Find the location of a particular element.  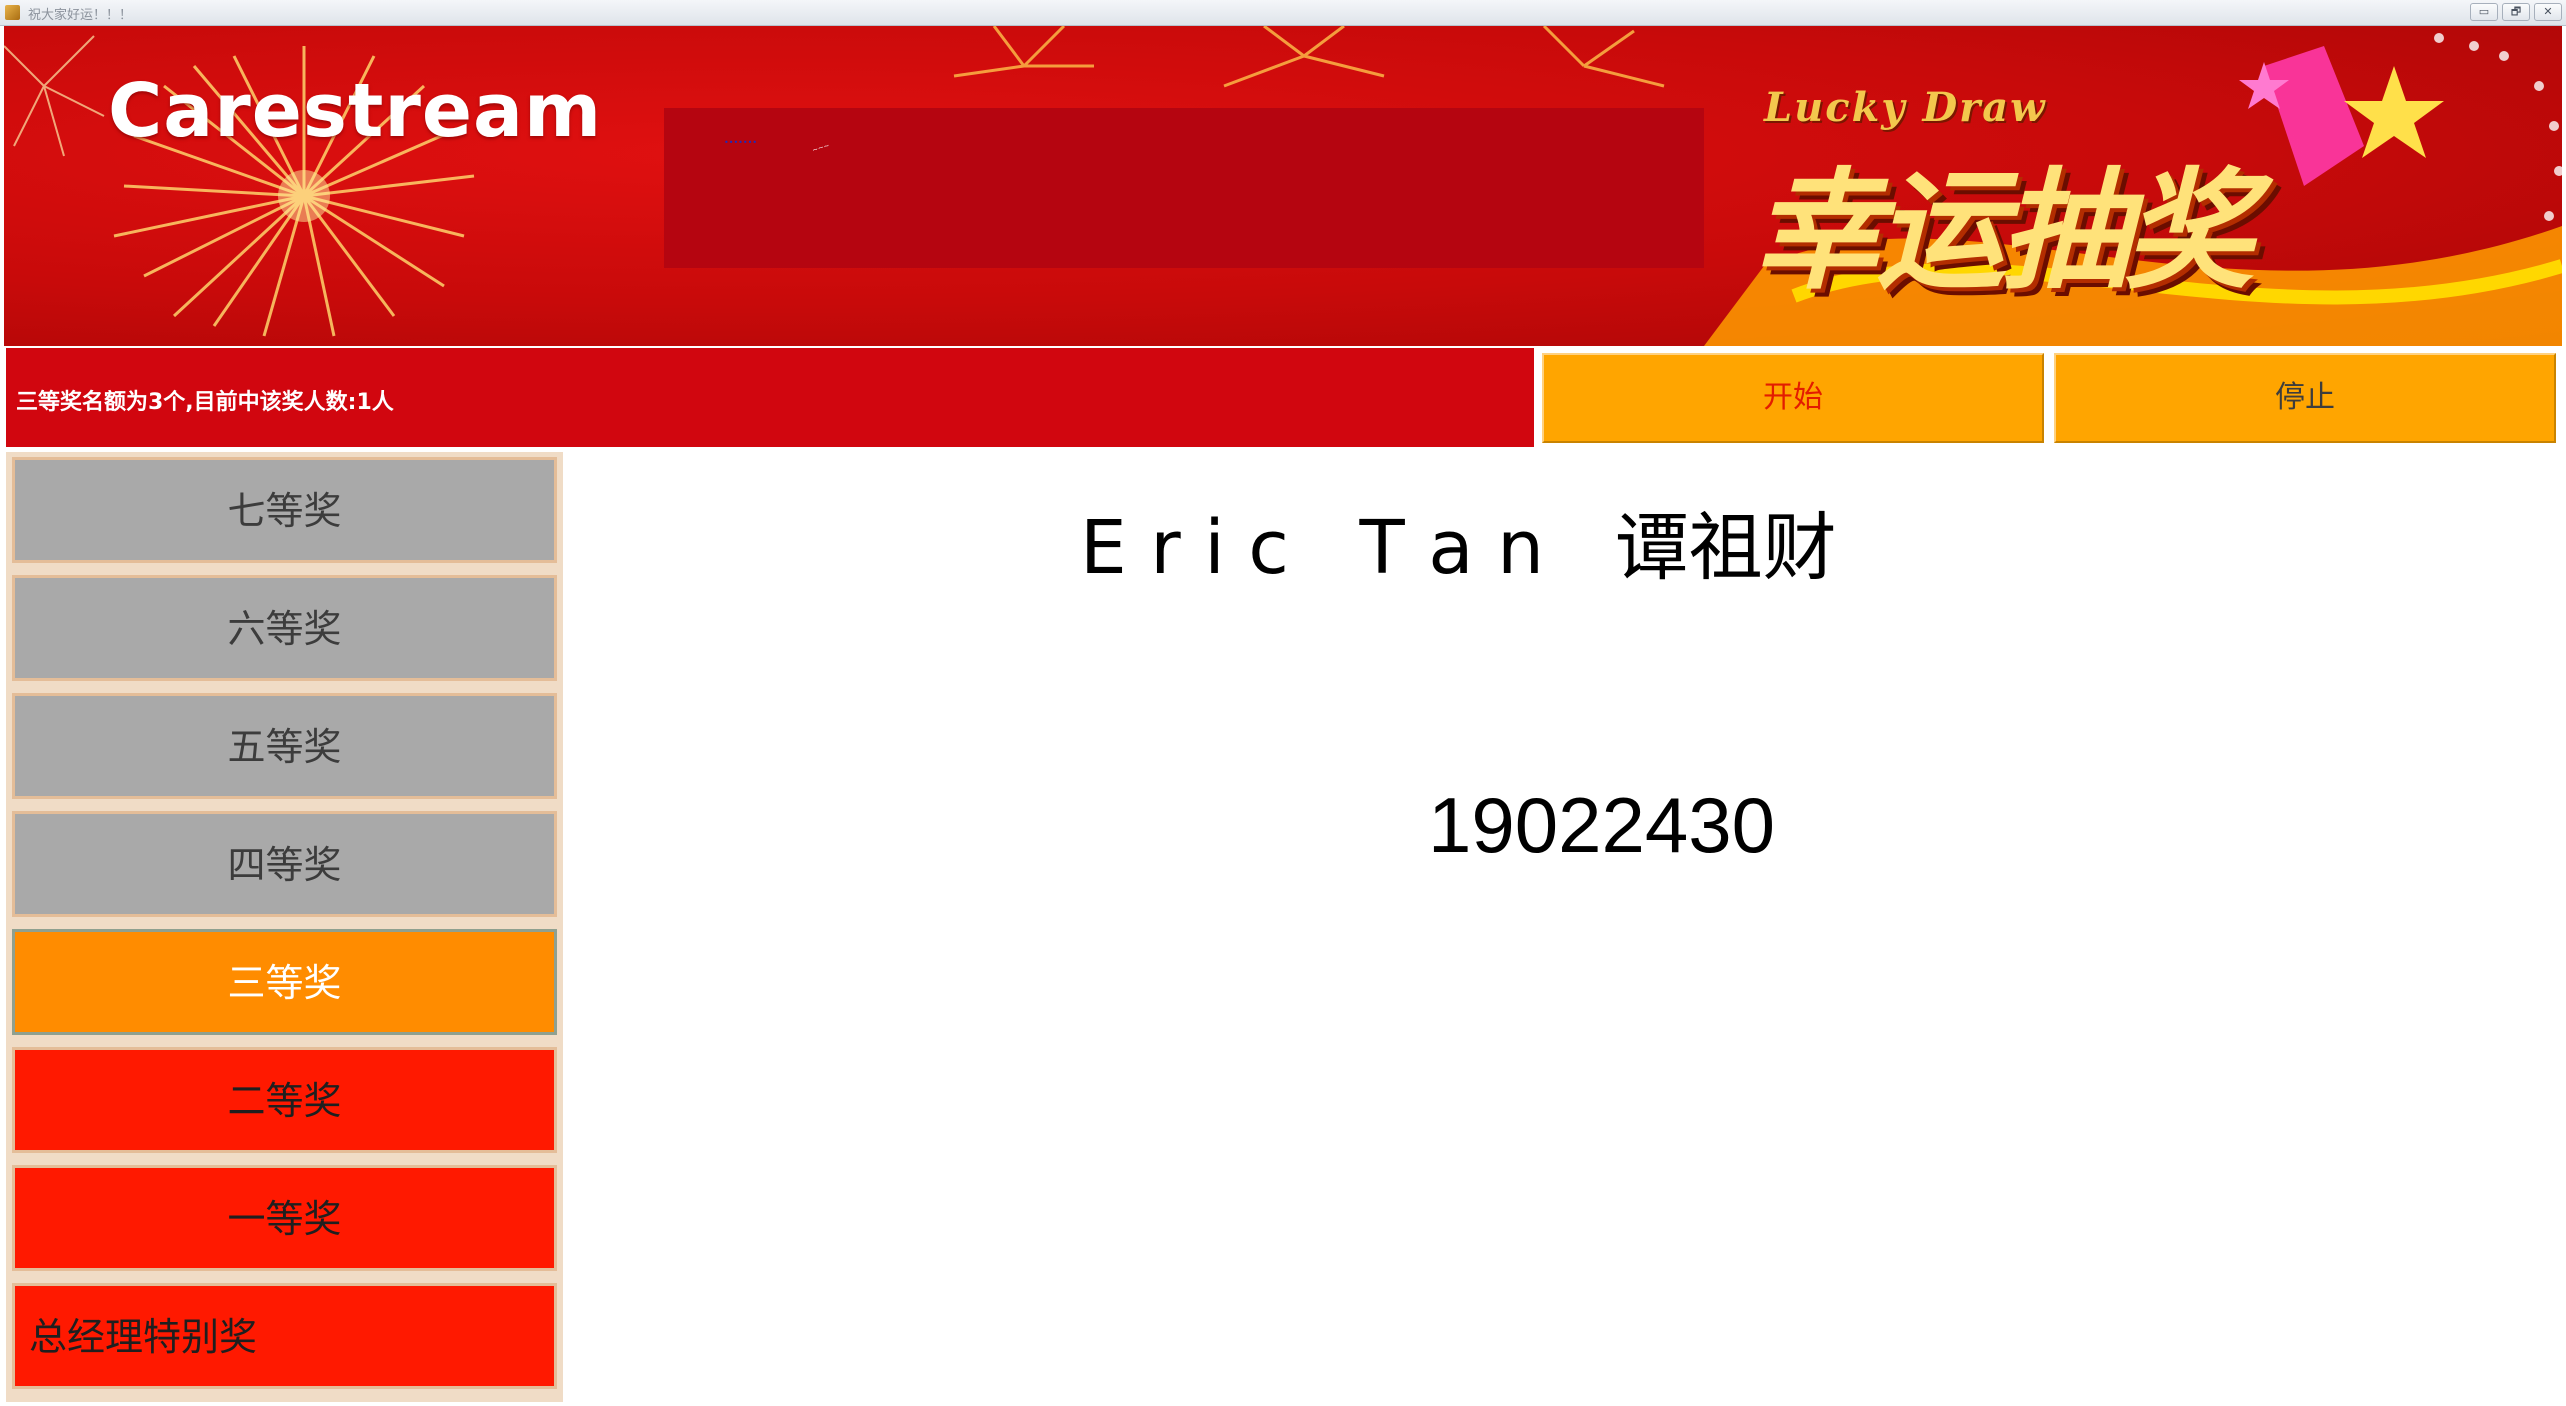

banner-small-mark: ••••••• is located at coordinates (741, 142).